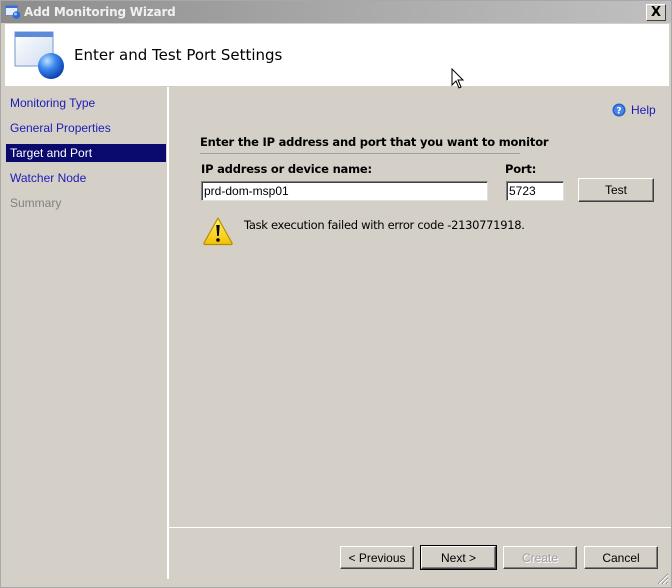 The width and height of the screenshot is (672, 588). Describe the element at coordinates (86, 178) in the screenshot. I see `sidebar-item-watcher-node: Watcher Node` at that location.